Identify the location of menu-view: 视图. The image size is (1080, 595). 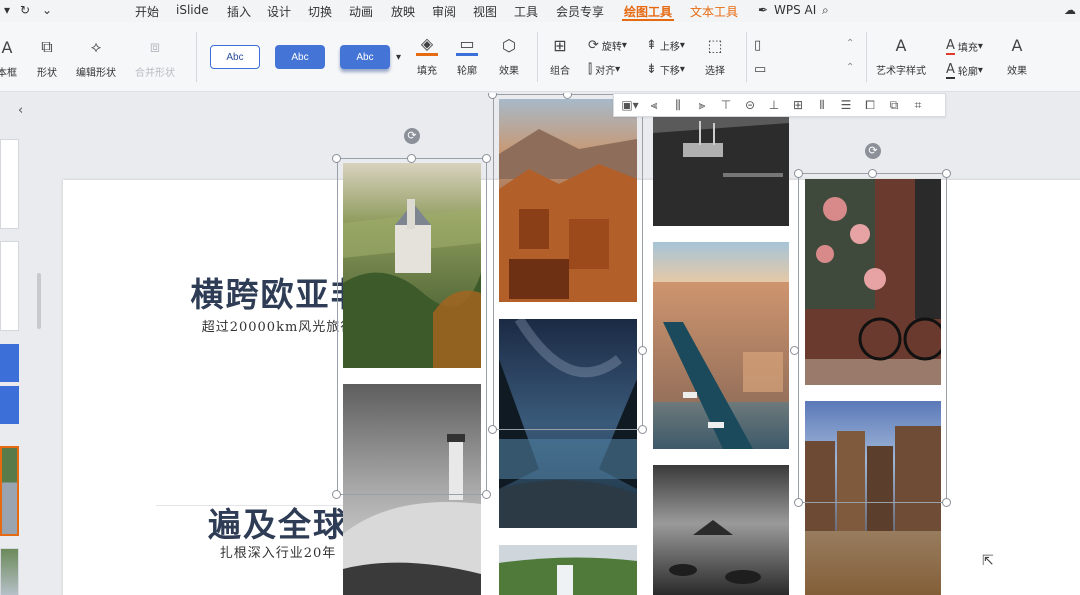
(485, 11).